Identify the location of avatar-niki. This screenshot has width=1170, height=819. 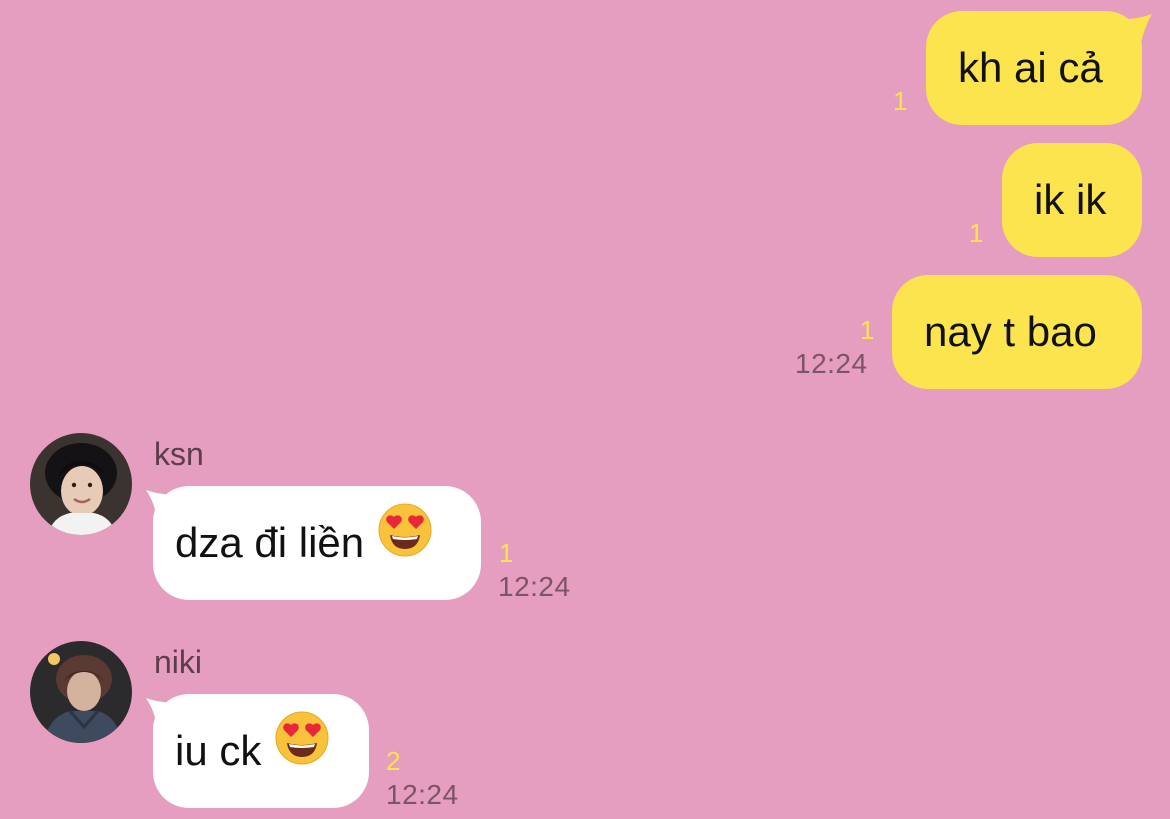
(81, 692).